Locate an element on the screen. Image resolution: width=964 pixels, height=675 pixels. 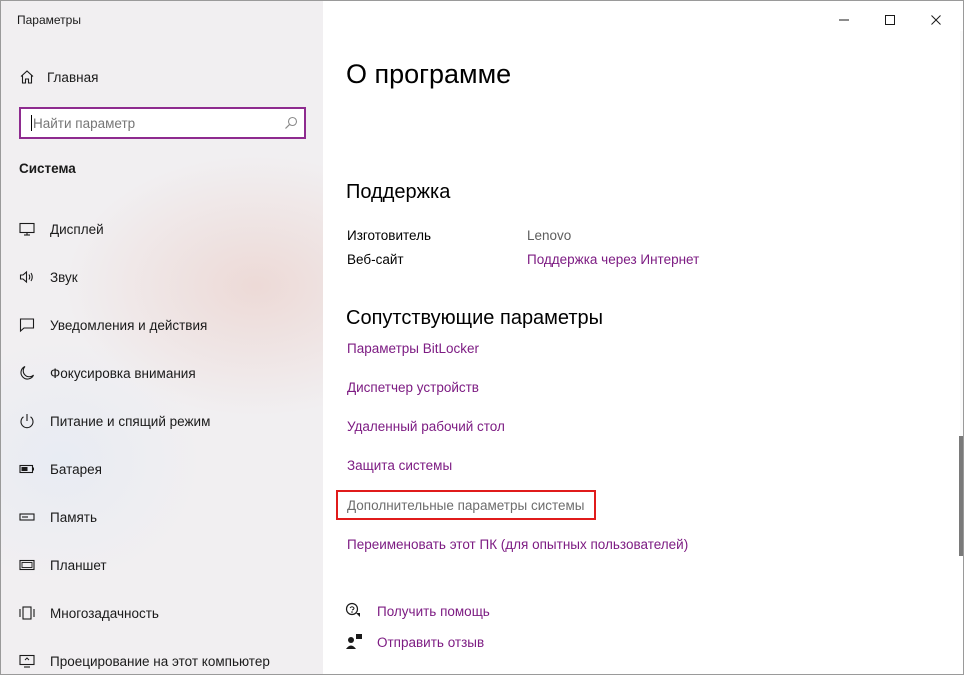
sidebar-item-label: Фокусировка внимания is located at coordinates (123, 373).